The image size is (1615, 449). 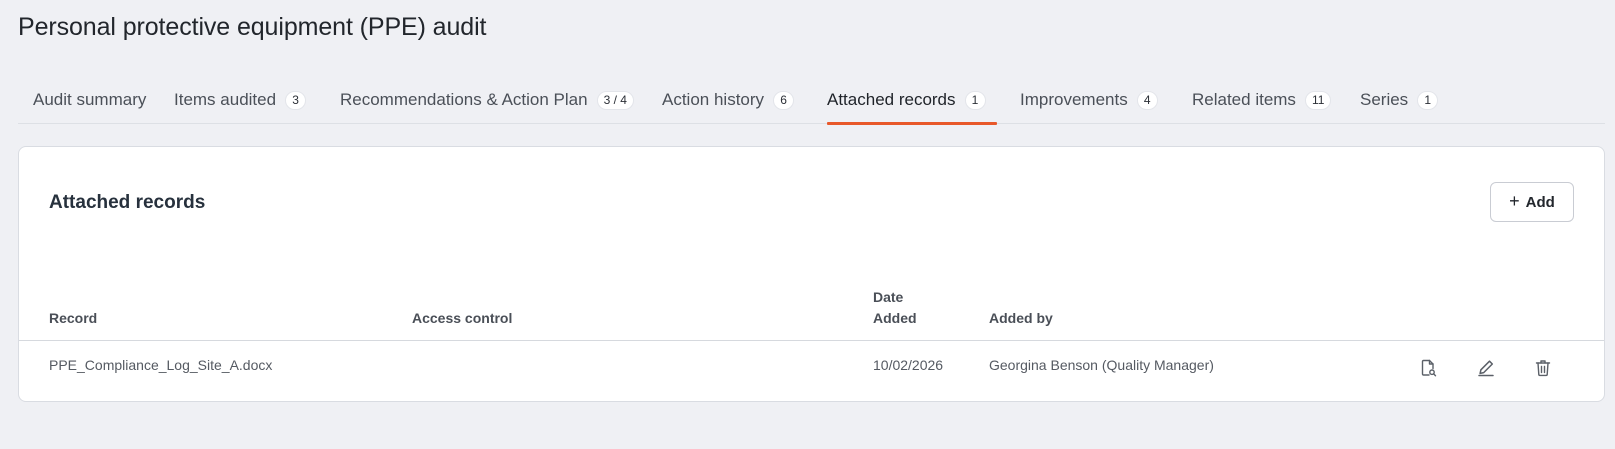 I want to click on count-badge: 3, so click(x=296, y=100).